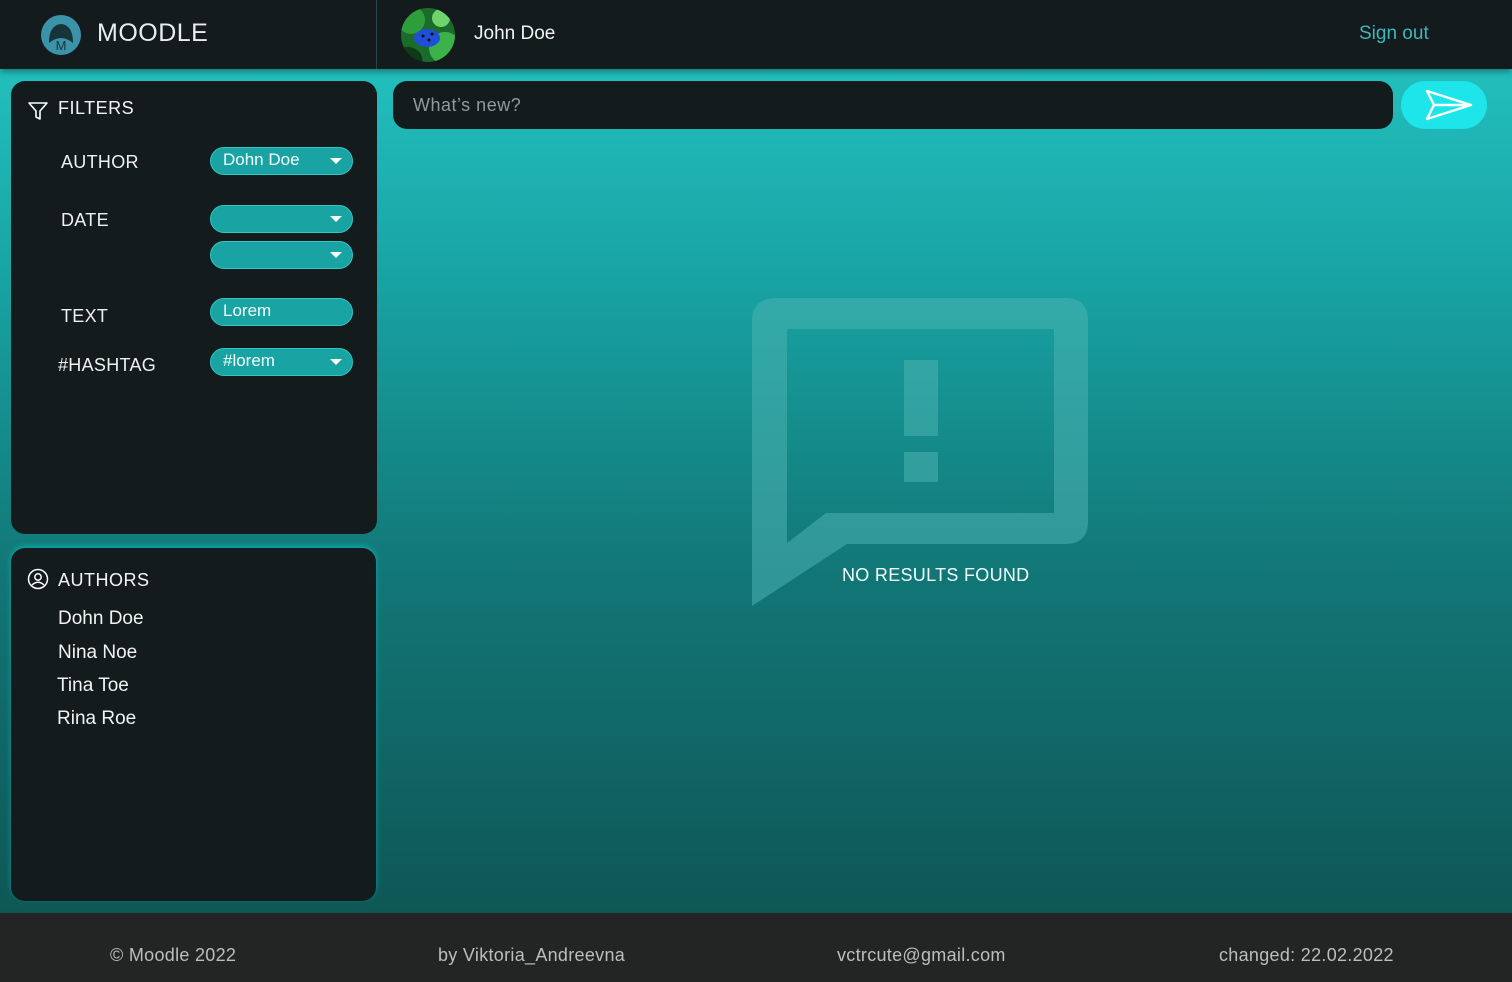 This screenshot has height=982, width=1512. What do you see at coordinates (281, 219) in the screenshot?
I see `date-from-select` at bounding box center [281, 219].